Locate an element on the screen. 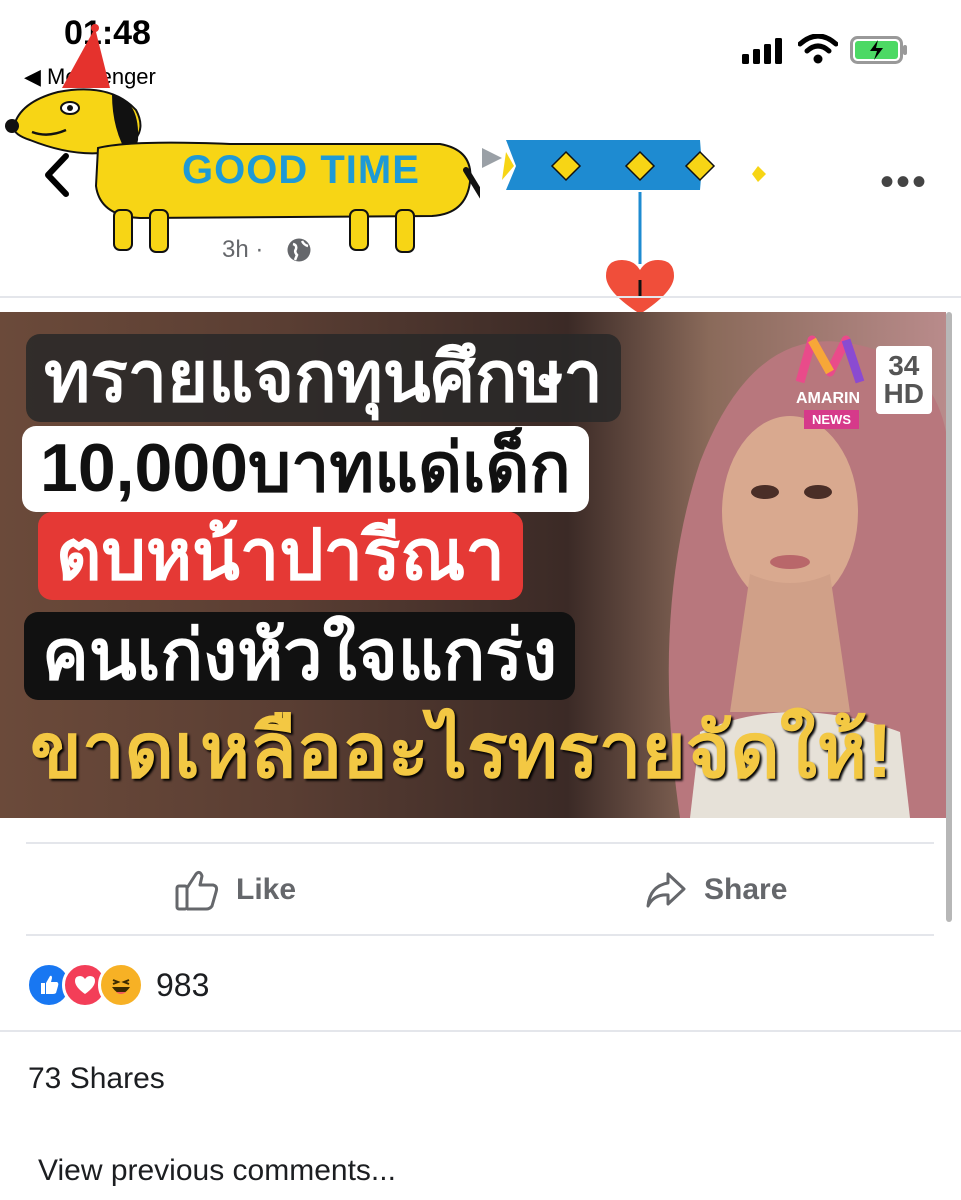 The height and width of the screenshot is (1200, 961). channel-number-badge: 34 HD is located at coordinates (903, 380).